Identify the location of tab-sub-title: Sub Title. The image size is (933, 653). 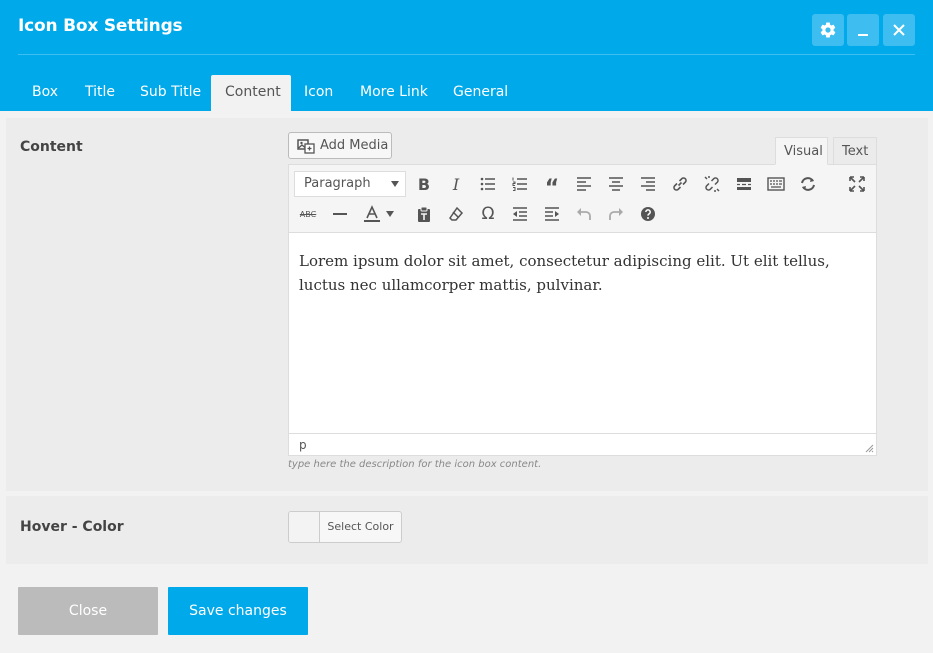
(170, 93).